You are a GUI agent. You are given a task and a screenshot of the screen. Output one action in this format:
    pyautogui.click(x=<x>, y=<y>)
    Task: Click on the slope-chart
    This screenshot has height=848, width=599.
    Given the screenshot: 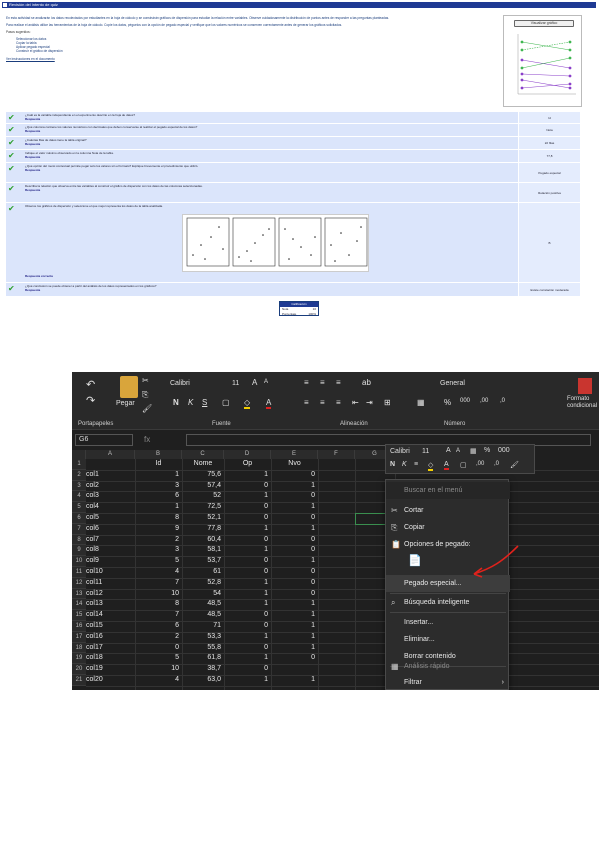 What is the action you would take?
    pyautogui.click(x=546, y=64)
    